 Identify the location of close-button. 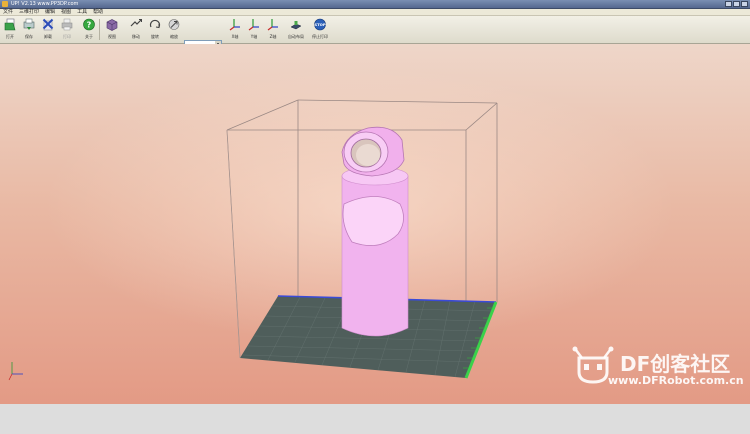
(744, 4).